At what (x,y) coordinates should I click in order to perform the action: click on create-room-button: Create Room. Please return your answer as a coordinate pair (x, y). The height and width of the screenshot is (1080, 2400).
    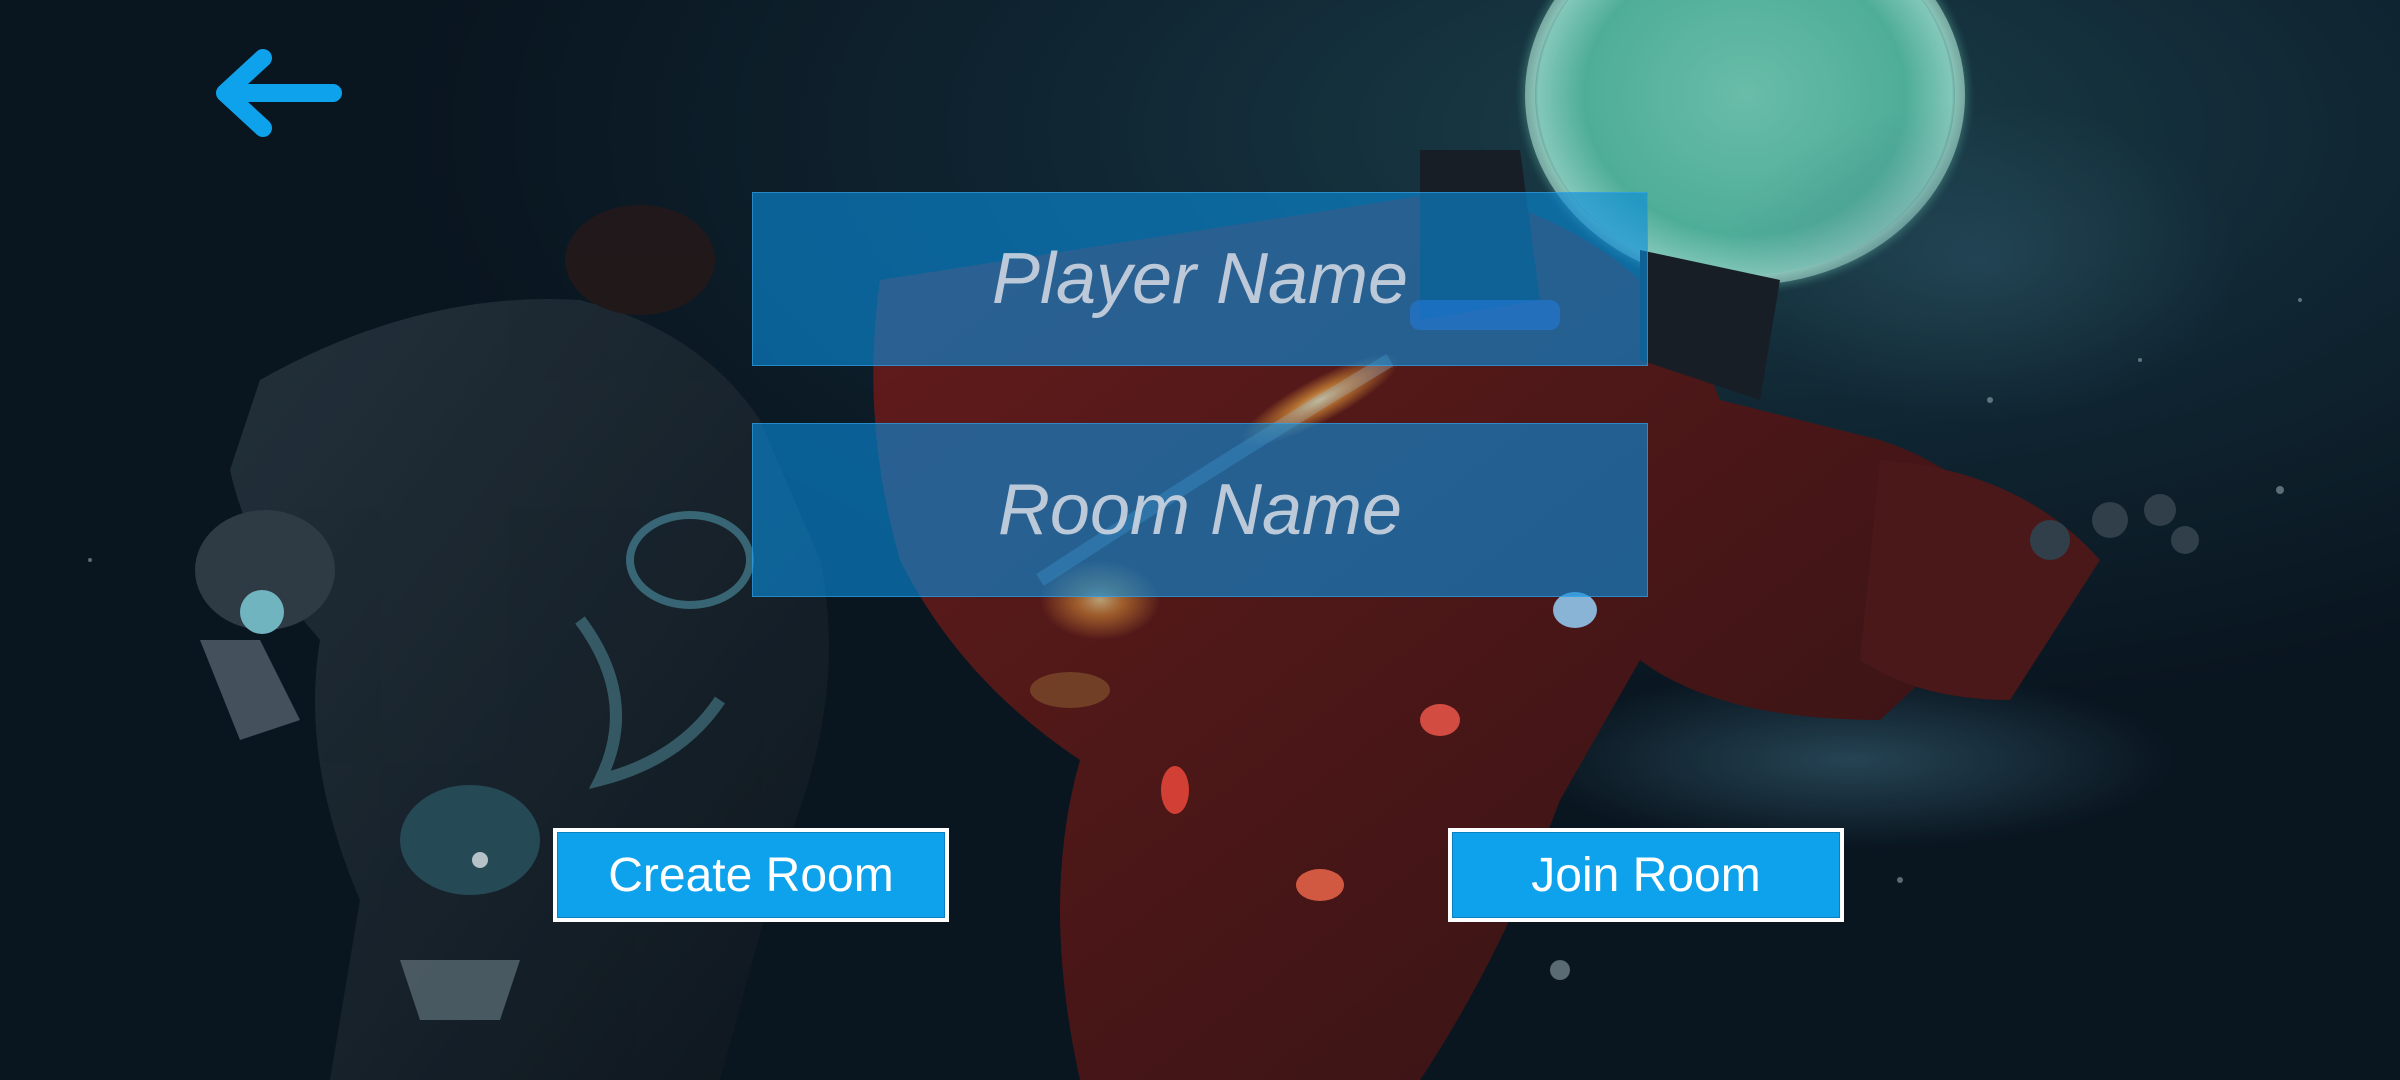
    Looking at the image, I should click on (751, 875).